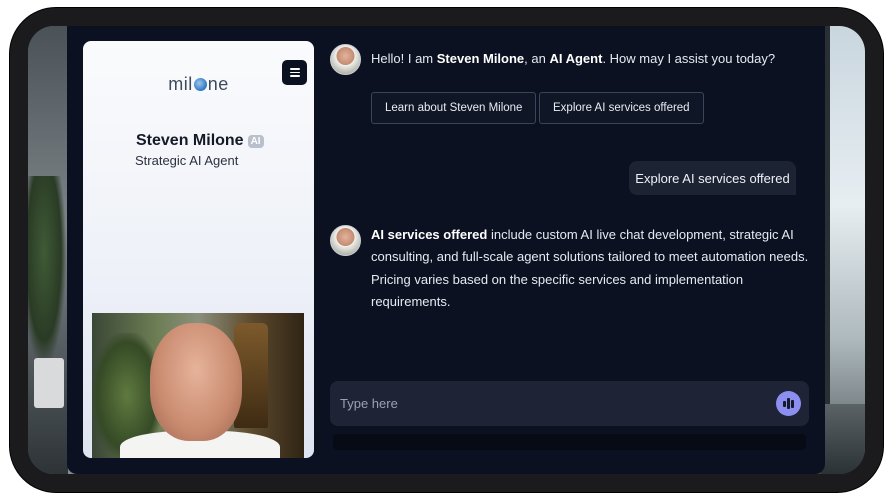 Image resolution: width=896 pixels, height=499 pixels. Describe the element at coordinates (621, 108) in the screenshot. I see `suggestion-explore-services-button: Explore AI services offered` at that location.